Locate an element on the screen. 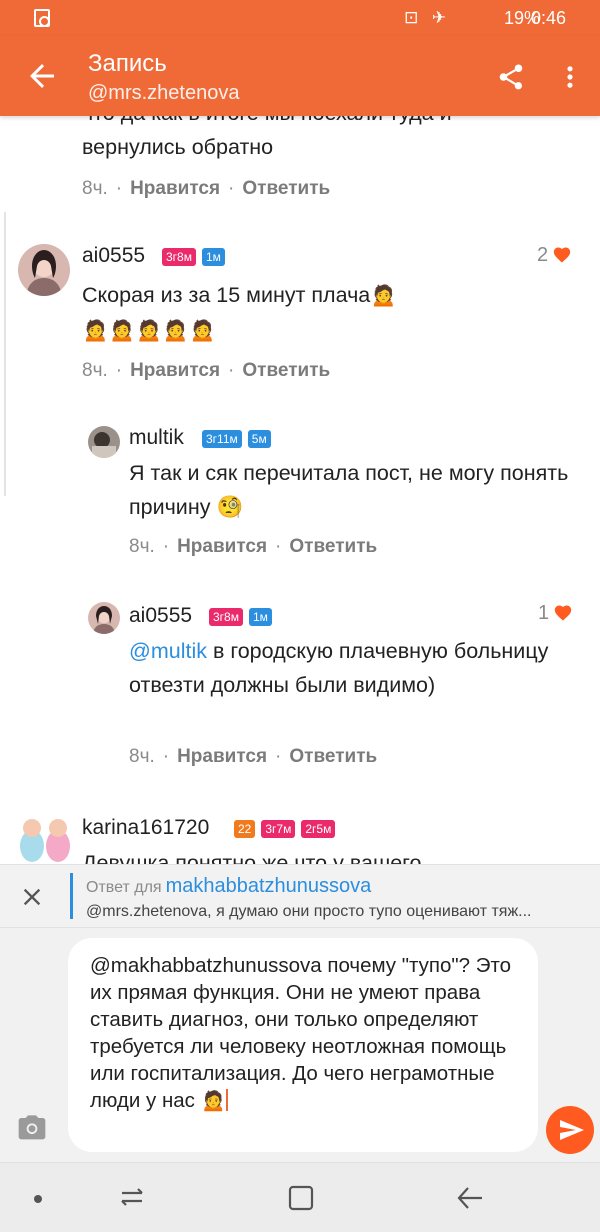 Image resolution: width=600 pixels, height=1232 pixels. status-bar: ⊡ ✈ 19% 0:46 is located at coordinates (300, 18).